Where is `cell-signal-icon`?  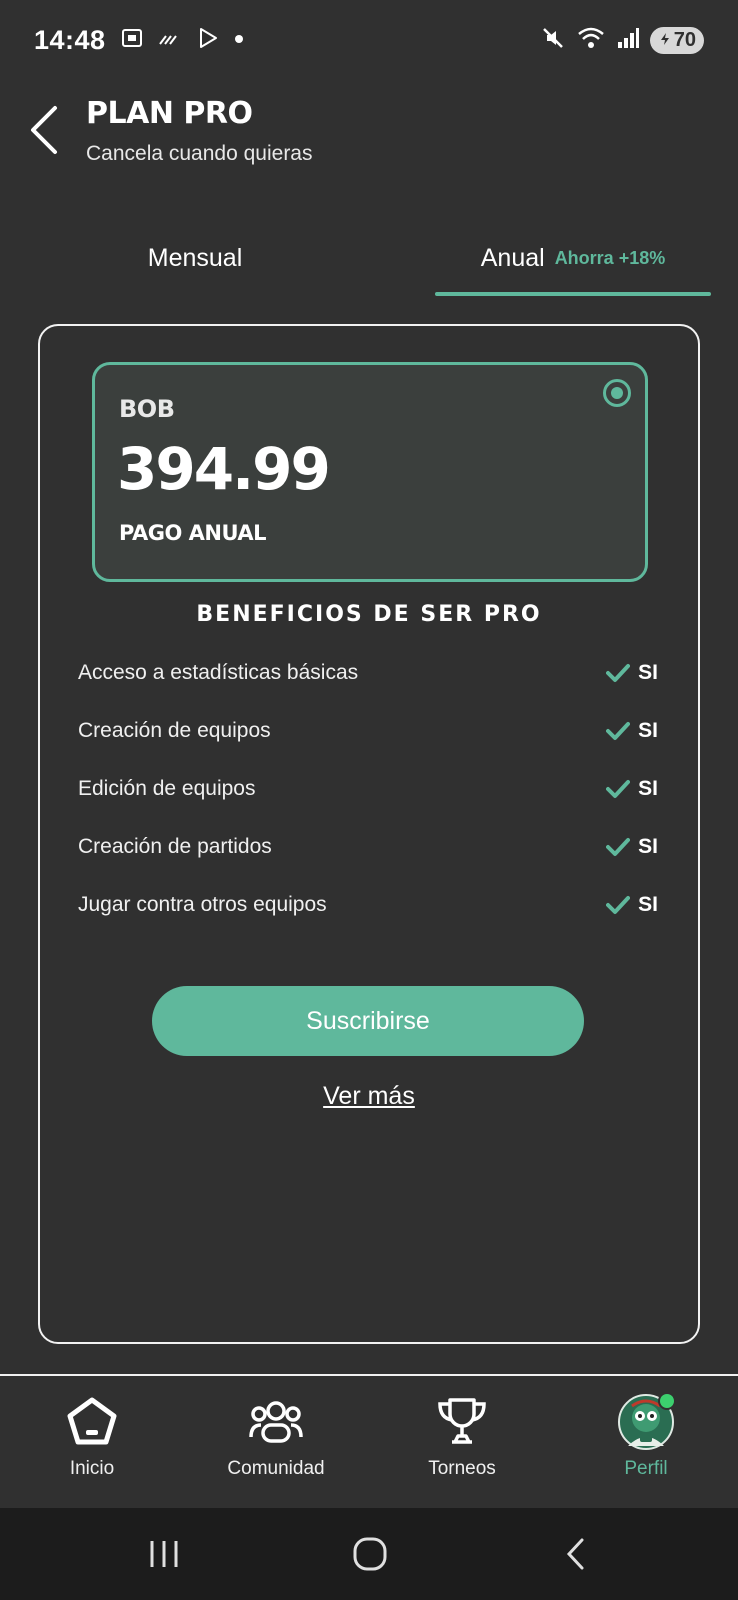
cell-signal-icon is located at coordinates (628, 40).